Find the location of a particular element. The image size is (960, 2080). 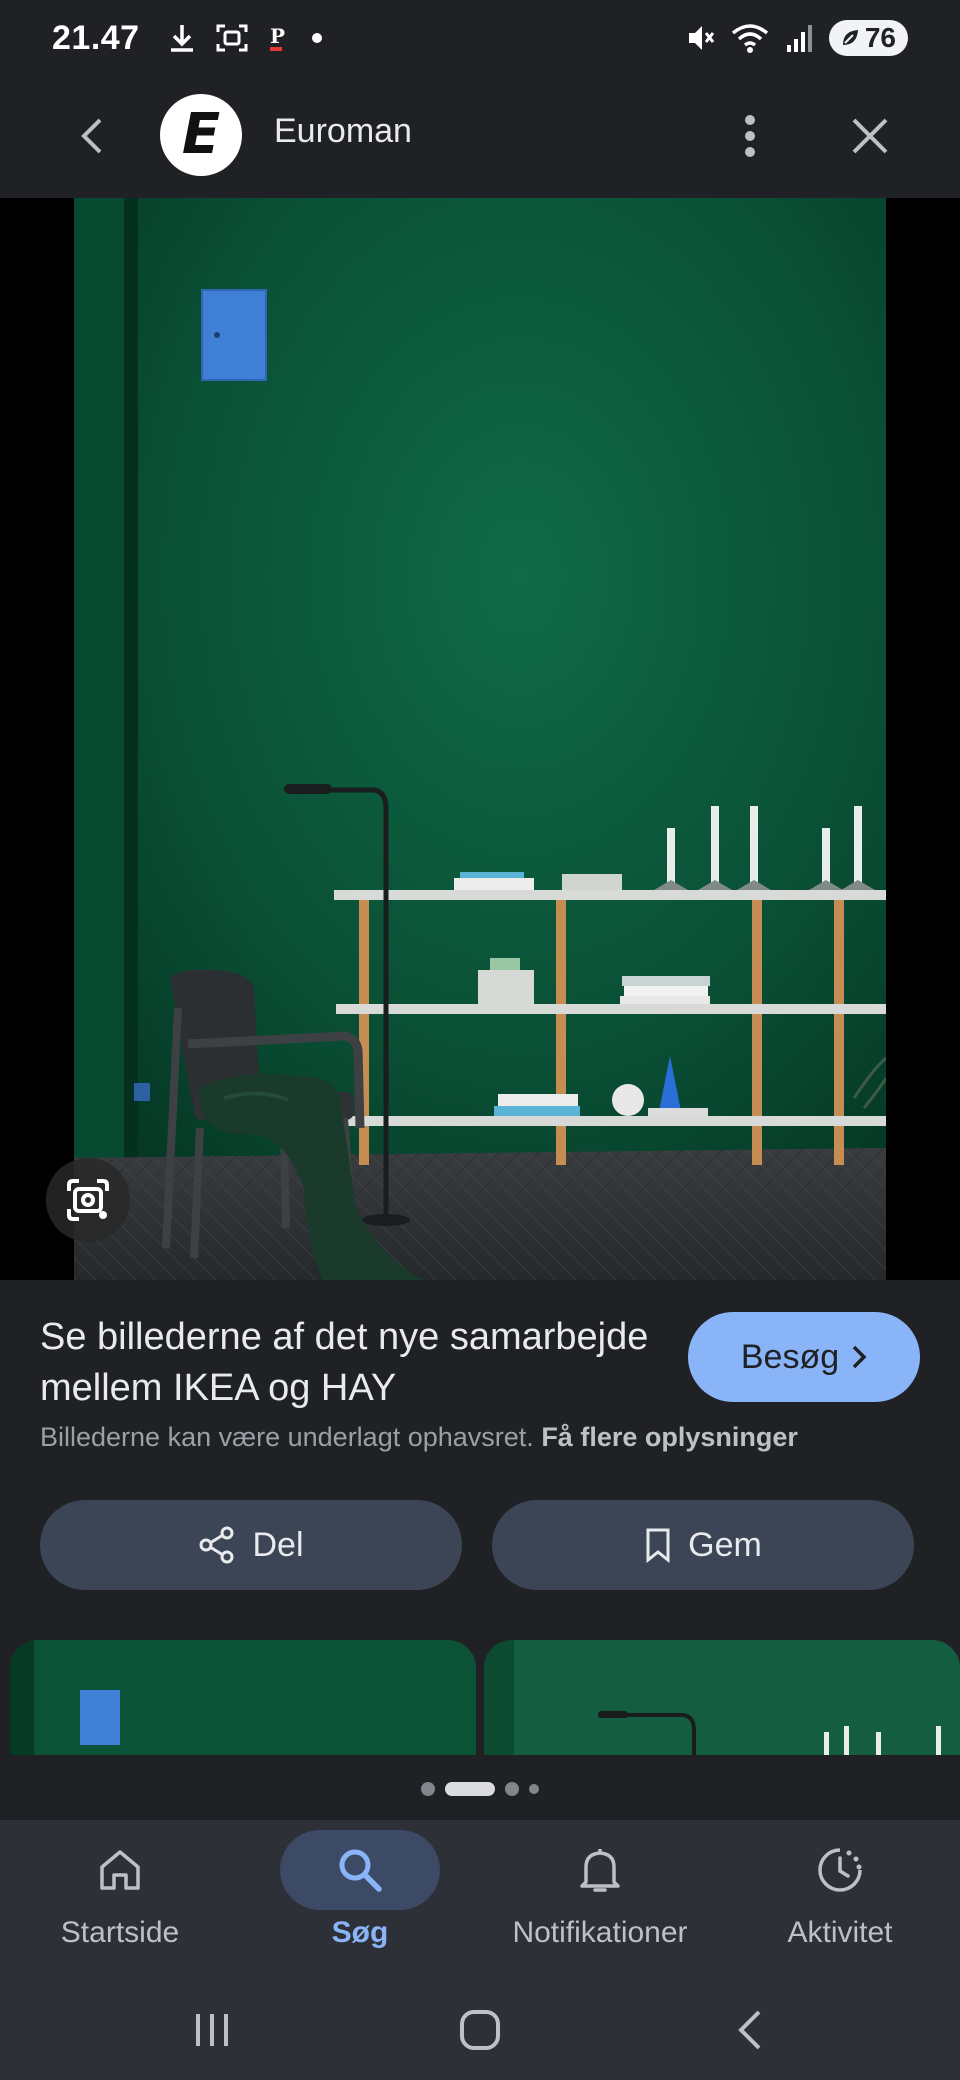

status-notification-icons: P is located at coordinates (246, 38).